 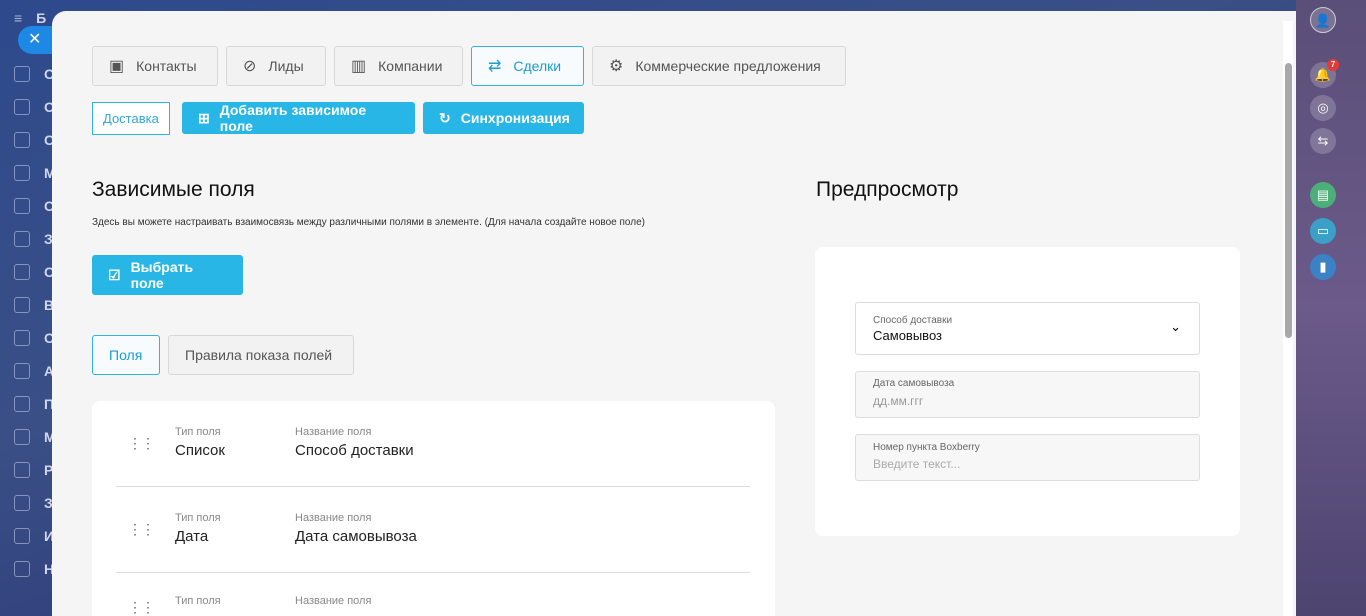 What do you see at coordinates (616, 66) in the screenshot?
I see `gear-icon: ⚙` at bounding box center [616, 66].